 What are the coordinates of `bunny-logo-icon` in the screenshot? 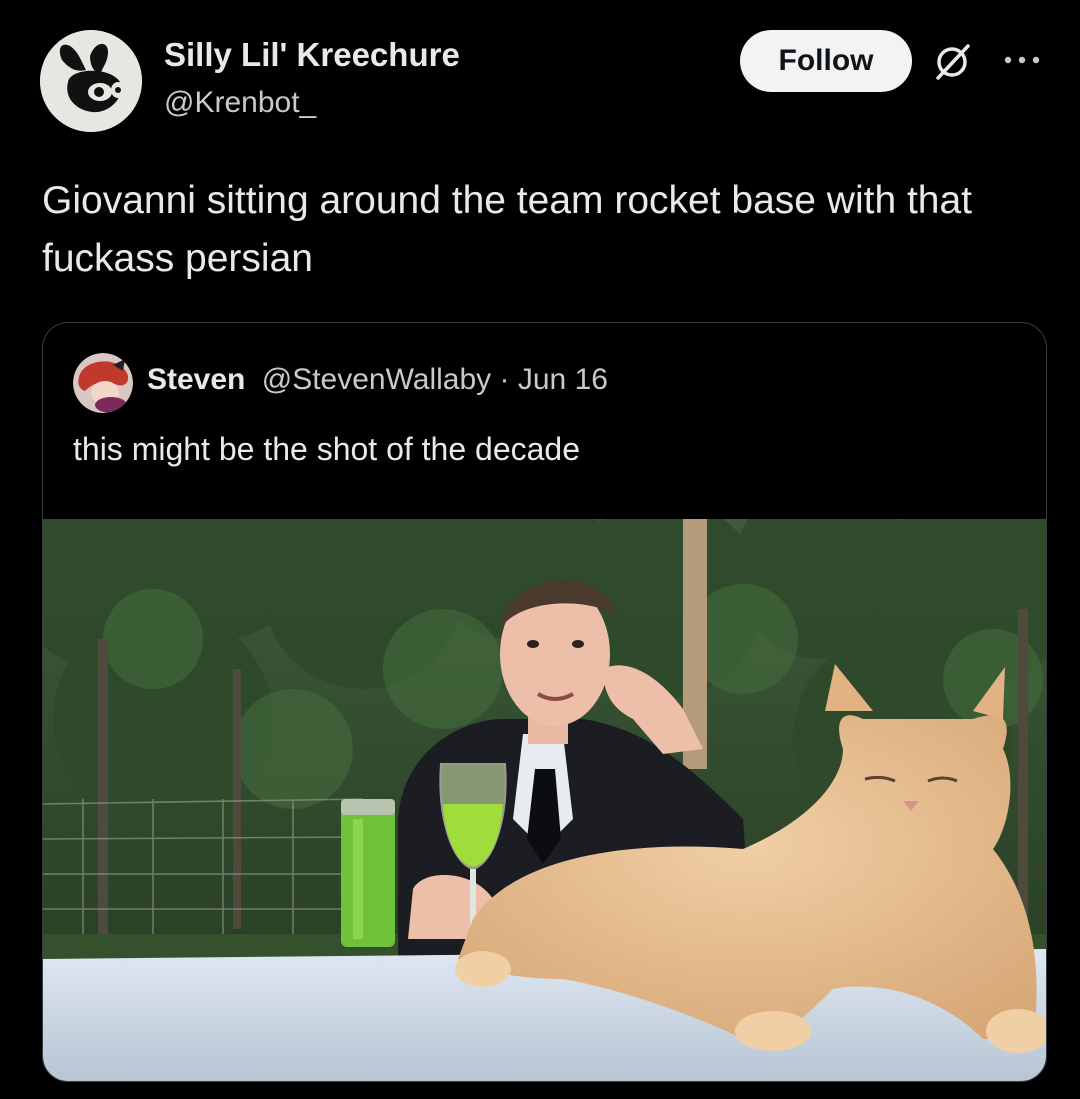 It's located at (91, 81).